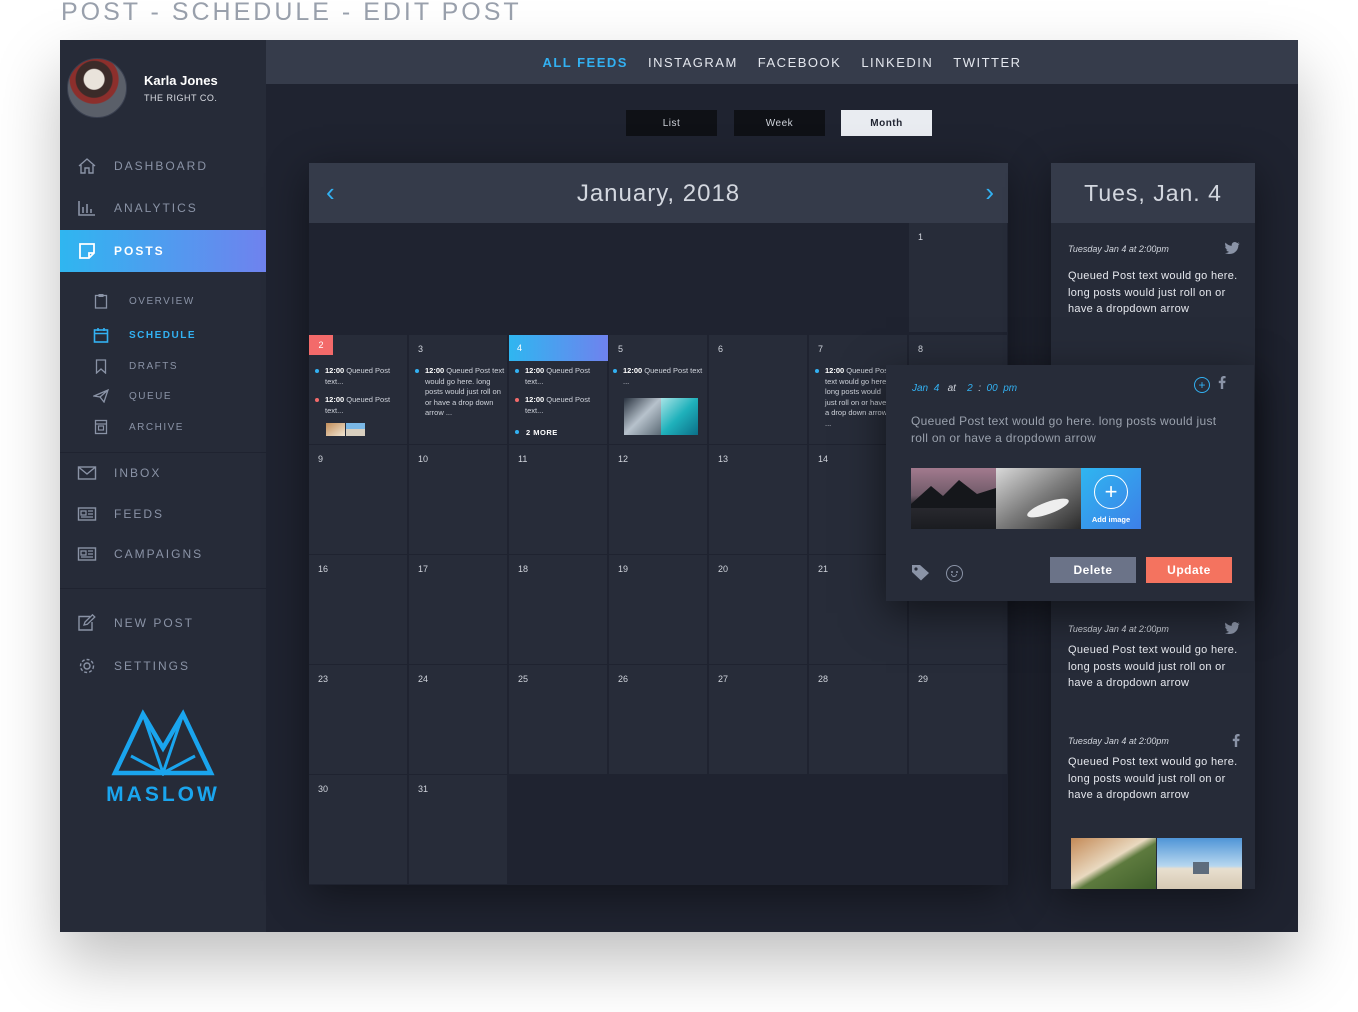  I want to click on schedule-datetime: Jan 4 at 2 : 00 pm, so click(964, 388).